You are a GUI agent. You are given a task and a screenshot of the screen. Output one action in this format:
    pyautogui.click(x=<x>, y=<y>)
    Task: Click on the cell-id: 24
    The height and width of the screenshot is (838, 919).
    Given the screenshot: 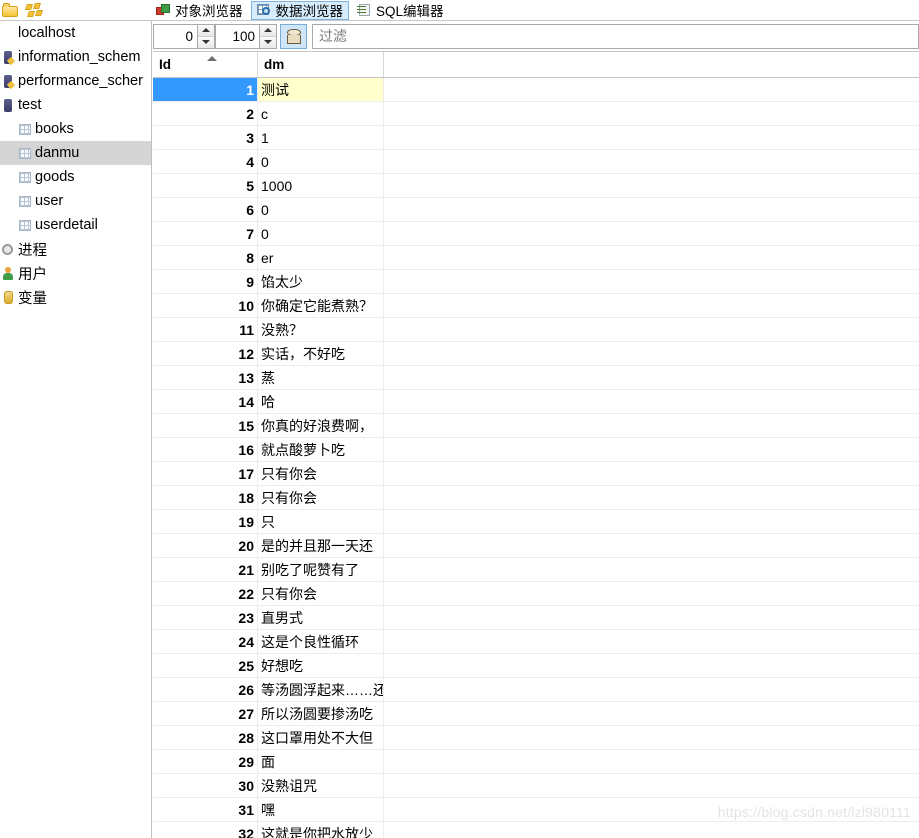 What is the action you would take?
    pyautogui.click(x=205, y=641)
    